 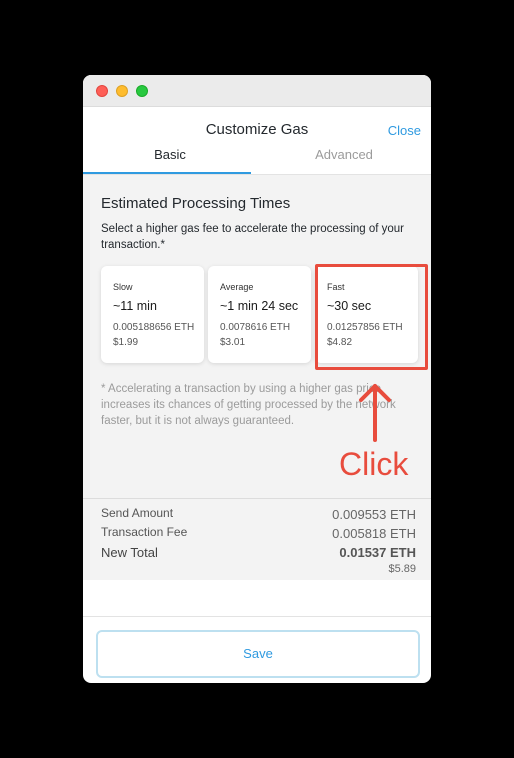 I want to click on fast-option-highlight, so click(x=371, y=317).